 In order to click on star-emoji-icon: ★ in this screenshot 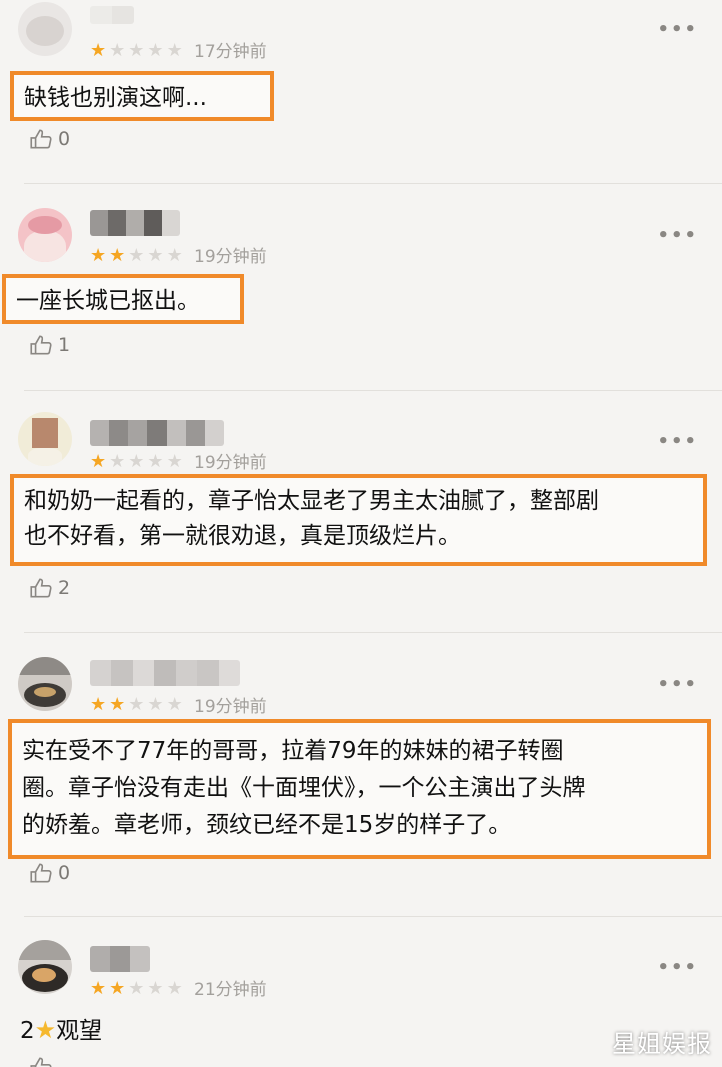, I will do `click(45, 1030)`.